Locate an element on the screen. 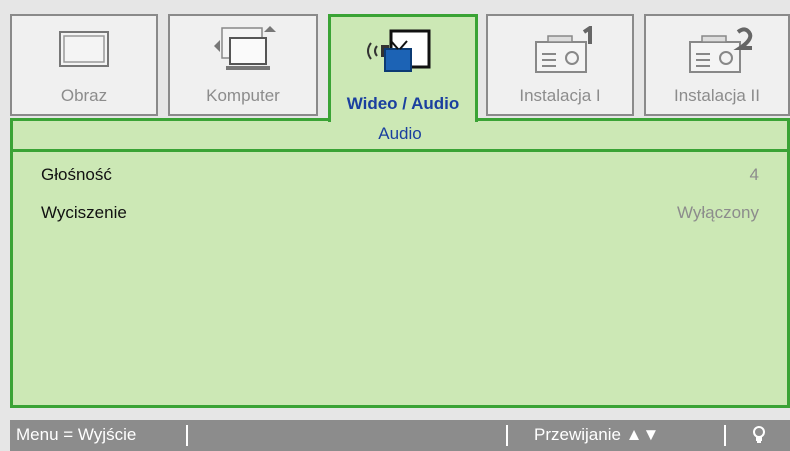  tab-label: Wideo / Audio is located at coordinates (403, 103).